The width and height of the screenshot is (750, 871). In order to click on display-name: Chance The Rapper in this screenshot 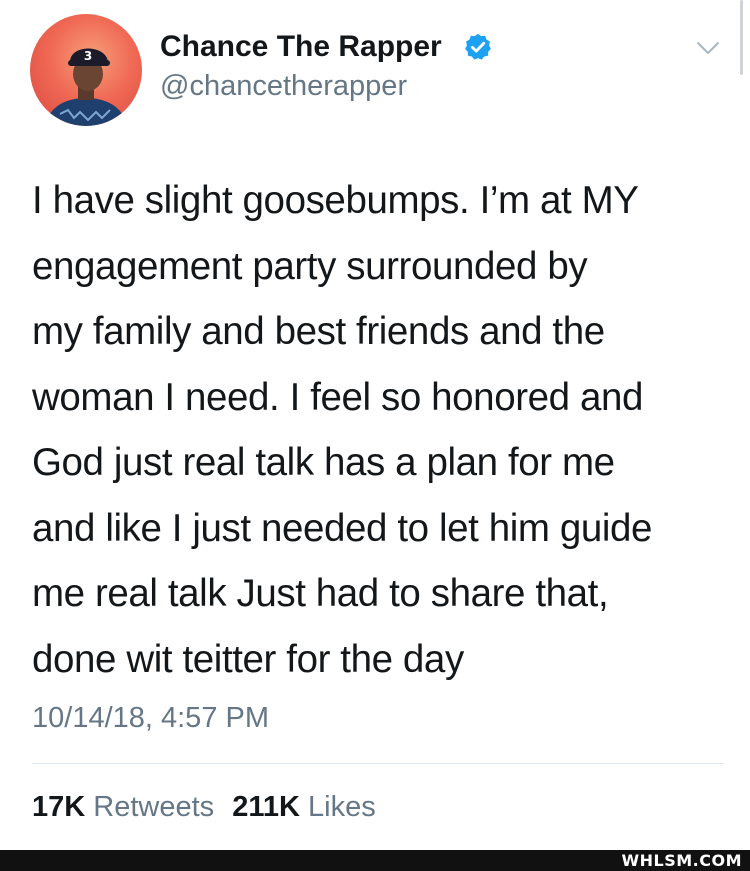, I will do `click(301, 47)`.